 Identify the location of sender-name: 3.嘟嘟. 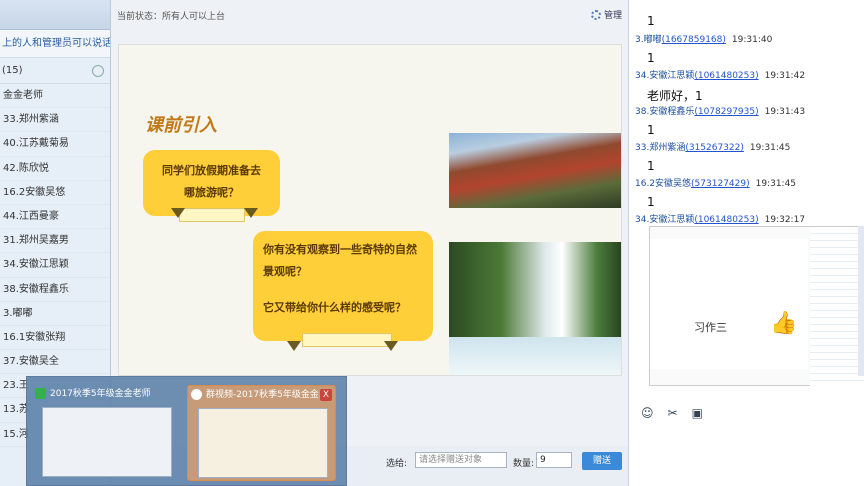
(648, 40).